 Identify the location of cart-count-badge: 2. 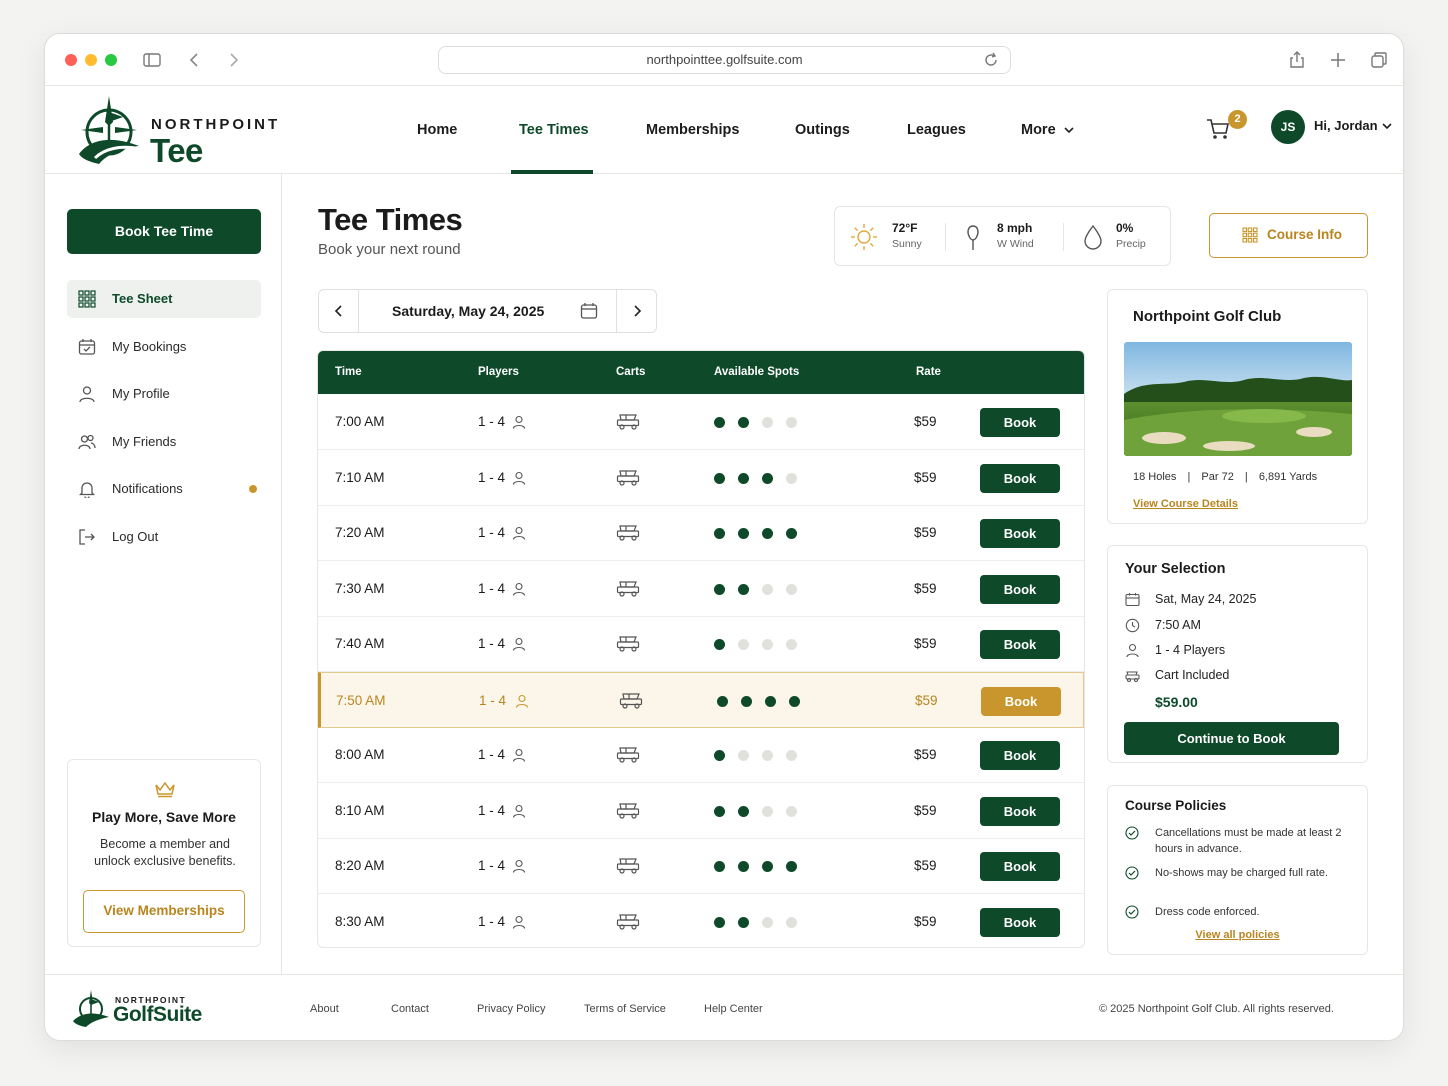
(1237, 119).